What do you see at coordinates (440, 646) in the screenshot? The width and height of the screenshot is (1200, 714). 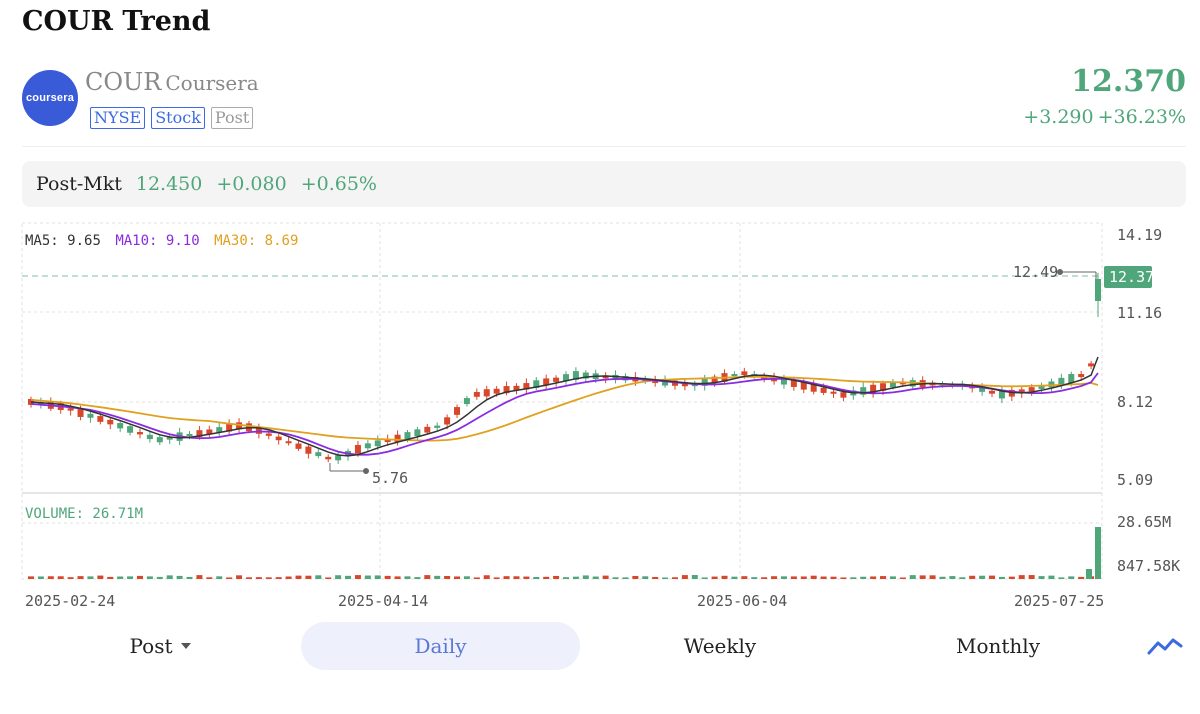 I see `tab-daily: Daily` at bounding box center [440, 646].